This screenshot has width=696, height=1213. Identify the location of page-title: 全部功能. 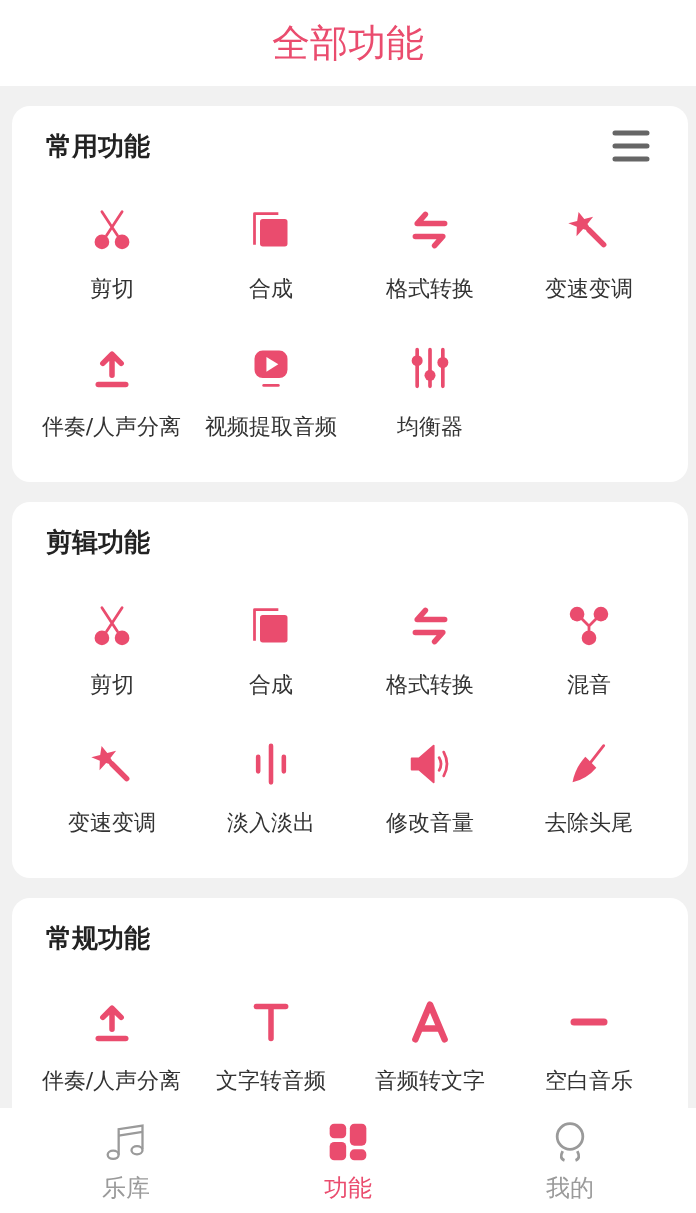
(348, 43).